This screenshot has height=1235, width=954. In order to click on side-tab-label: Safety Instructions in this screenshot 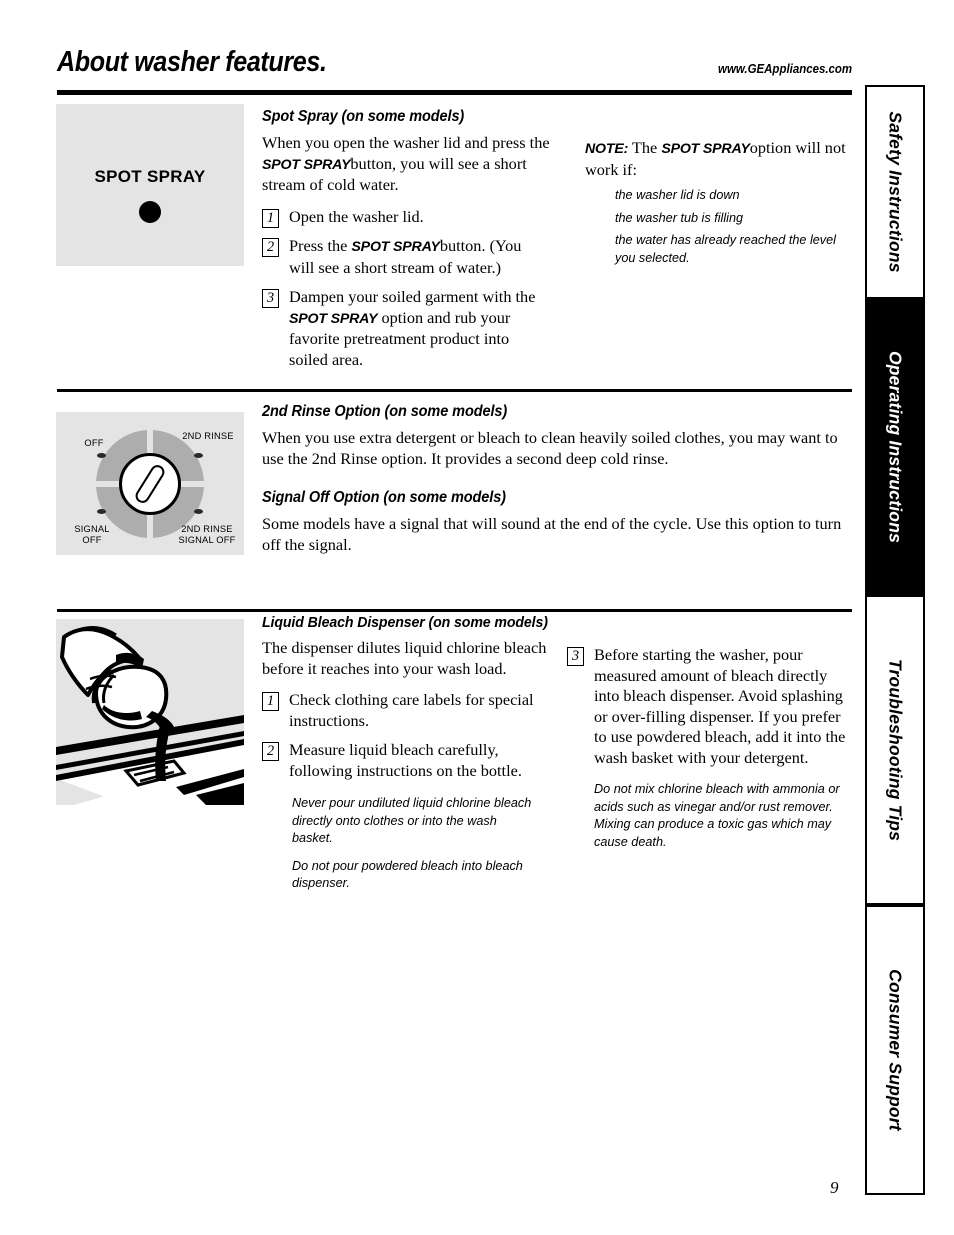, I will do `click(895, 192)`.